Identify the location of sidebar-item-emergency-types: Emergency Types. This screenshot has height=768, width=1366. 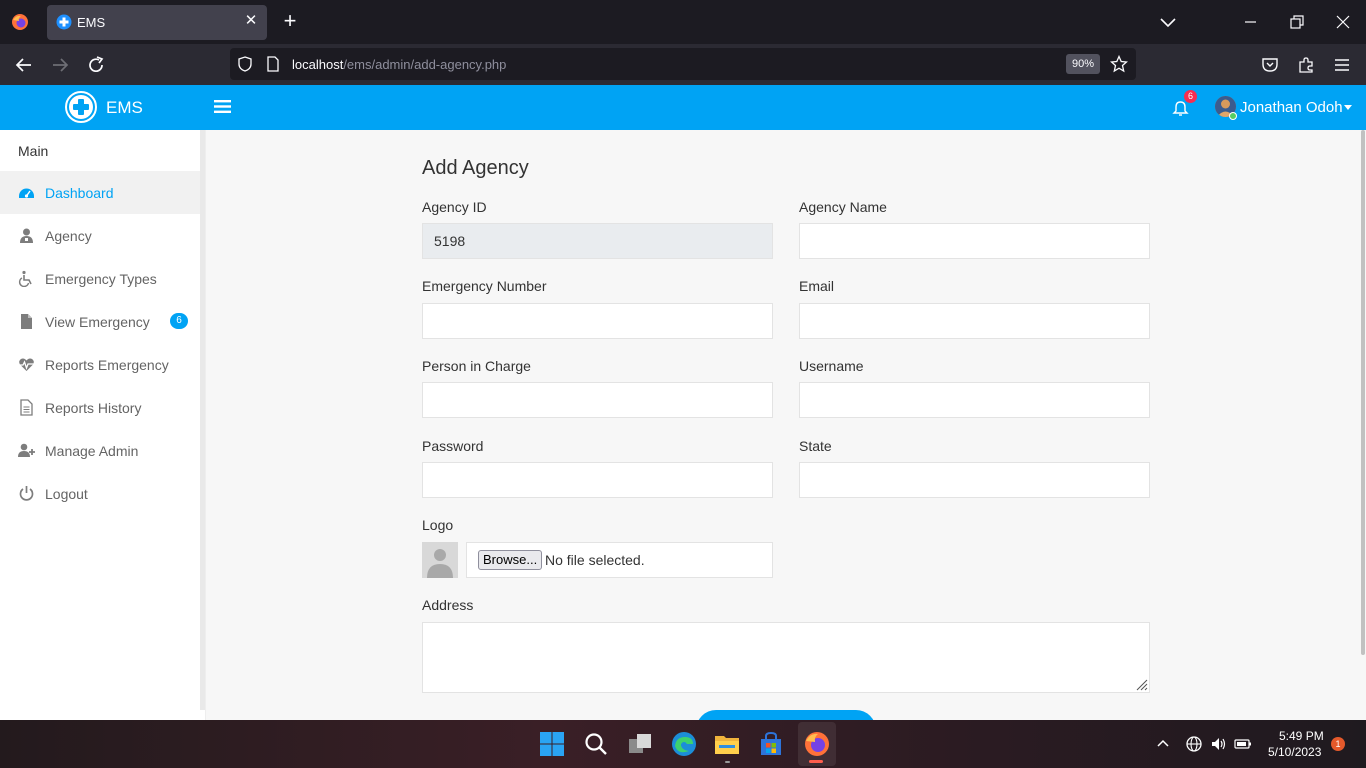
(100, 278).